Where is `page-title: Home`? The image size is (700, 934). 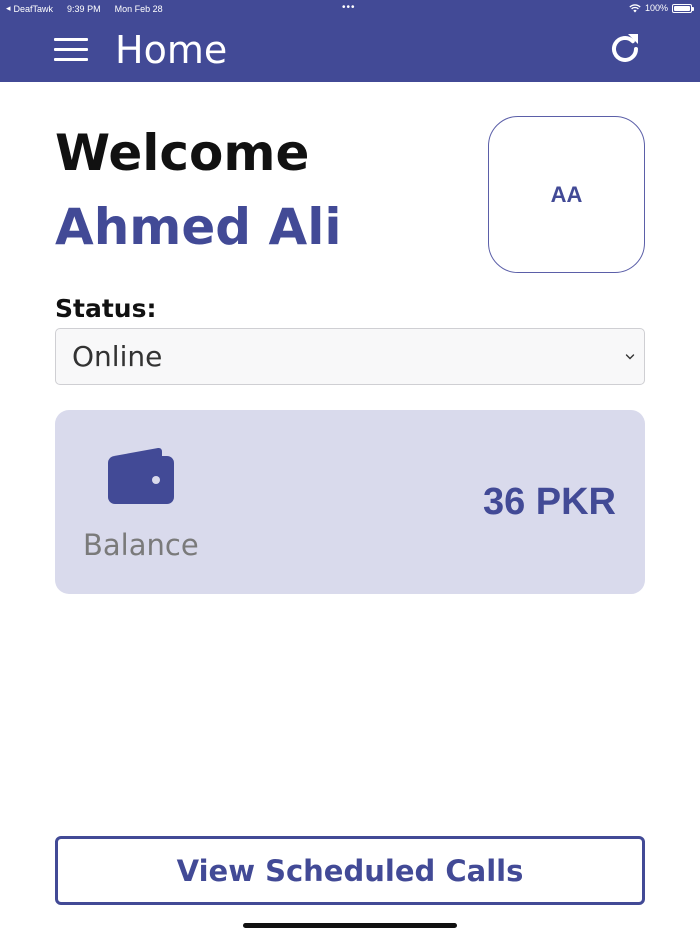
page-title: Home is located at coordinates (171, 50).